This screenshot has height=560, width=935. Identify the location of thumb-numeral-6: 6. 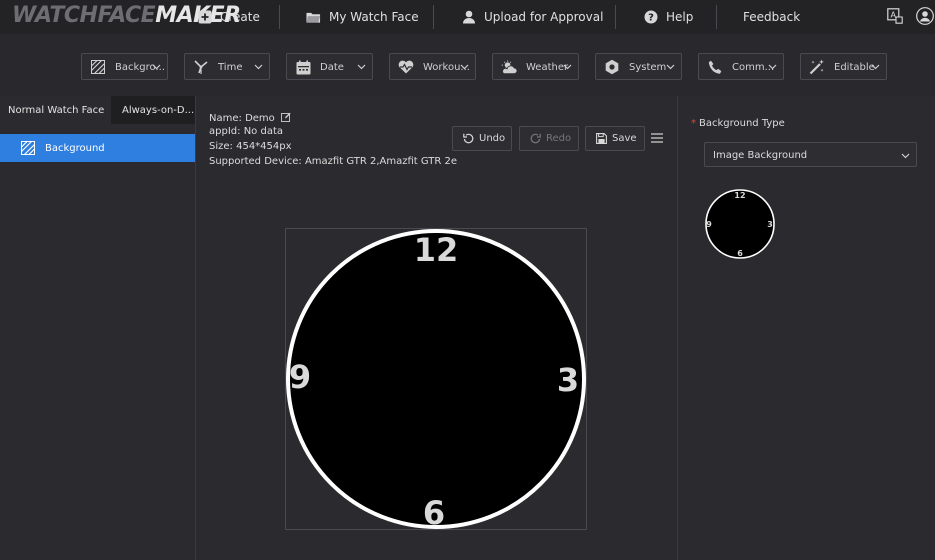
(740, 253).